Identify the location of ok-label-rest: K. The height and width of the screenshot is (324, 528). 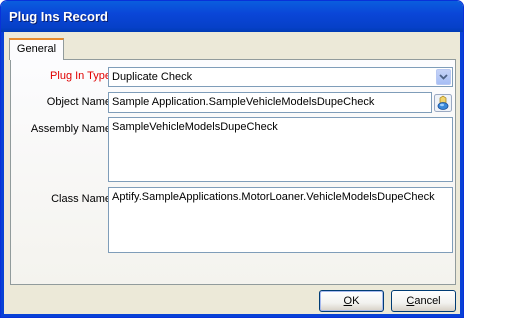
(356, 301).